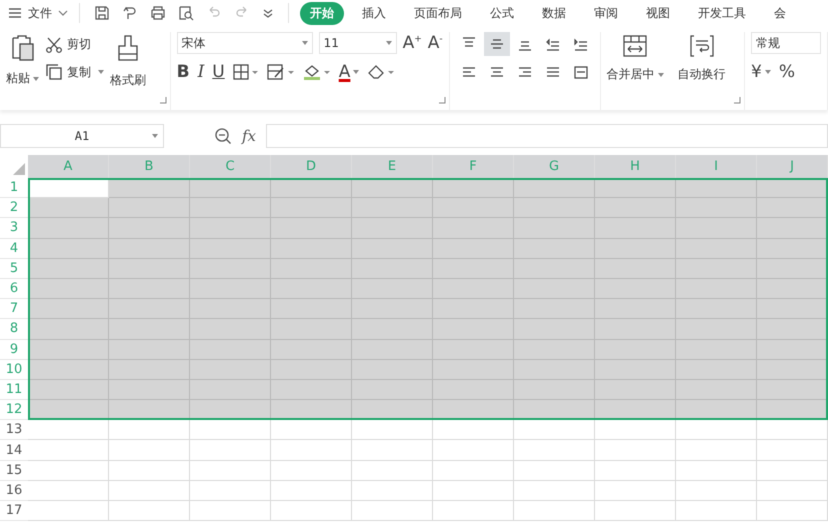 The height and width of the screenshot is (525, 828). I want to click on font-color-button: A, so click(349, 72).